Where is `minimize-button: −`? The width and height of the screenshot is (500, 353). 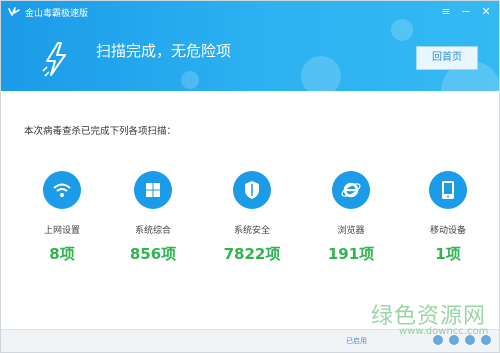
minimize-button: − is located at coordinates (466, 12).